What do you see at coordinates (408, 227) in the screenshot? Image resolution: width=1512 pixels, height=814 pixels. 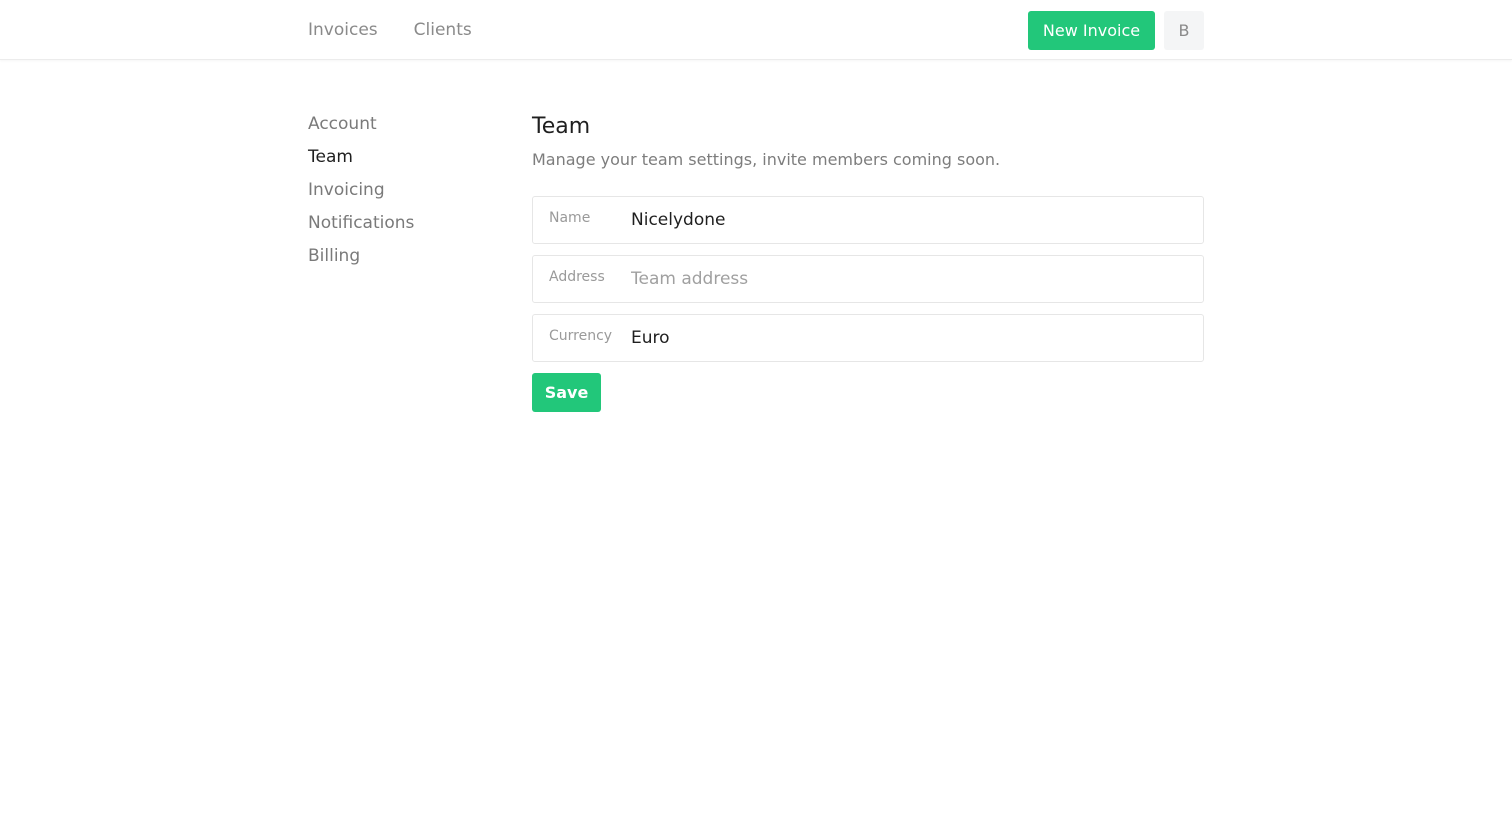 I see `sidebar-item-notifications: Notifications` at bounding box center [408, 227].